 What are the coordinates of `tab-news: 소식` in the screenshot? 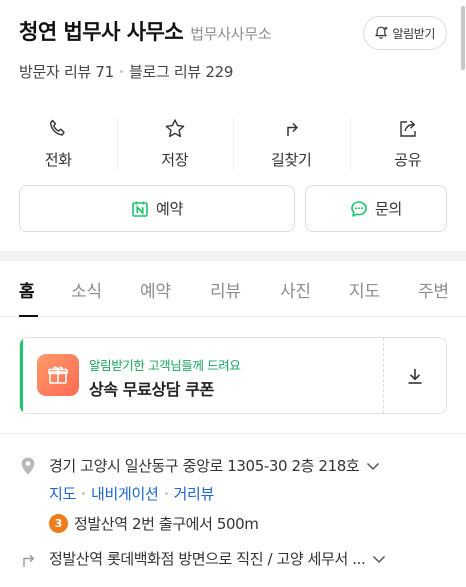 It's located at (86, 289).